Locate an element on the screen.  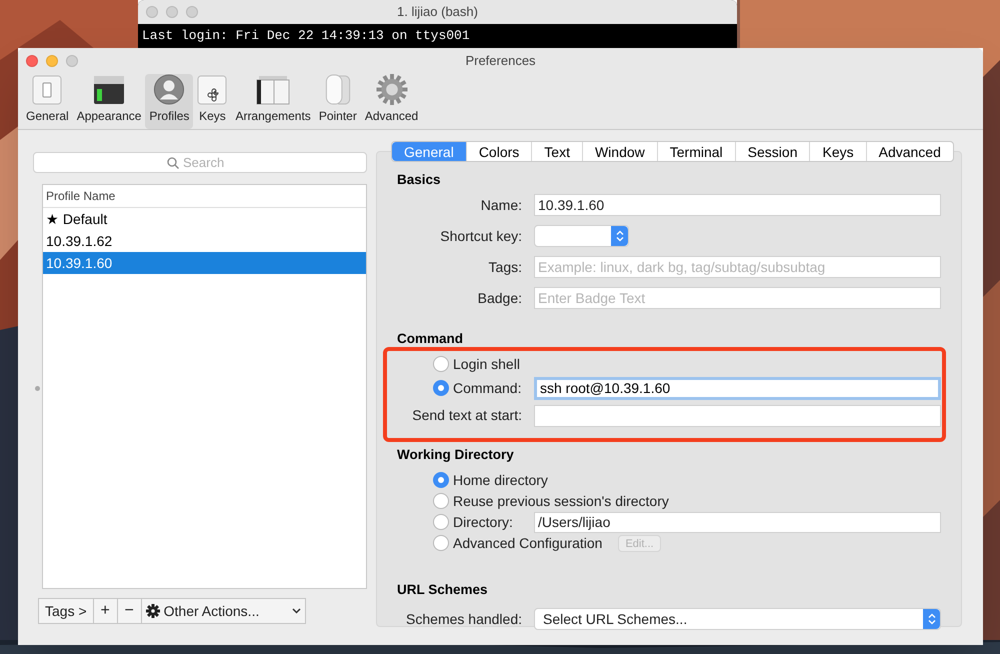
section-heading: URL Schemes is located at coordinates (443, 589).